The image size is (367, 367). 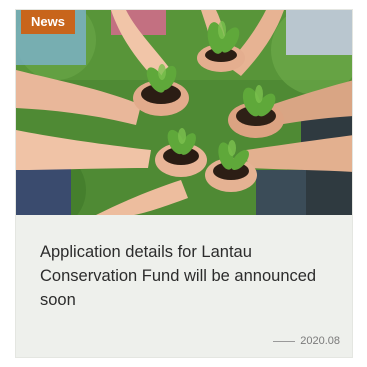 I want to click on news-date: 2020.08, so click(x=320, y=341).